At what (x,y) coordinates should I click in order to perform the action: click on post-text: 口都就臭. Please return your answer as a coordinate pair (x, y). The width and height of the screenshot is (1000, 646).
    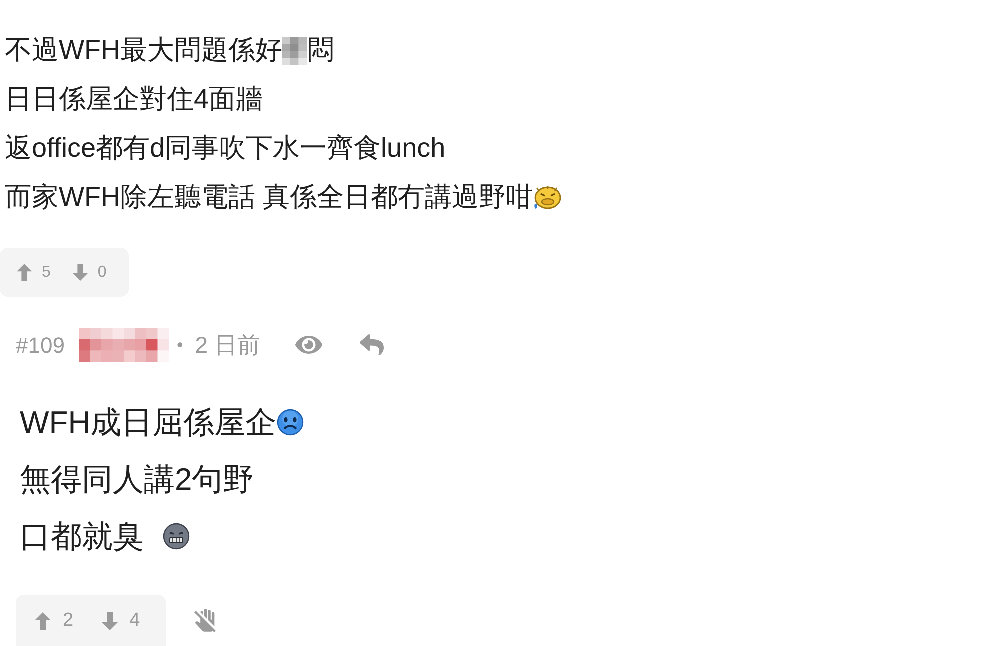
    Looking at the image, I should click on (82, 537).